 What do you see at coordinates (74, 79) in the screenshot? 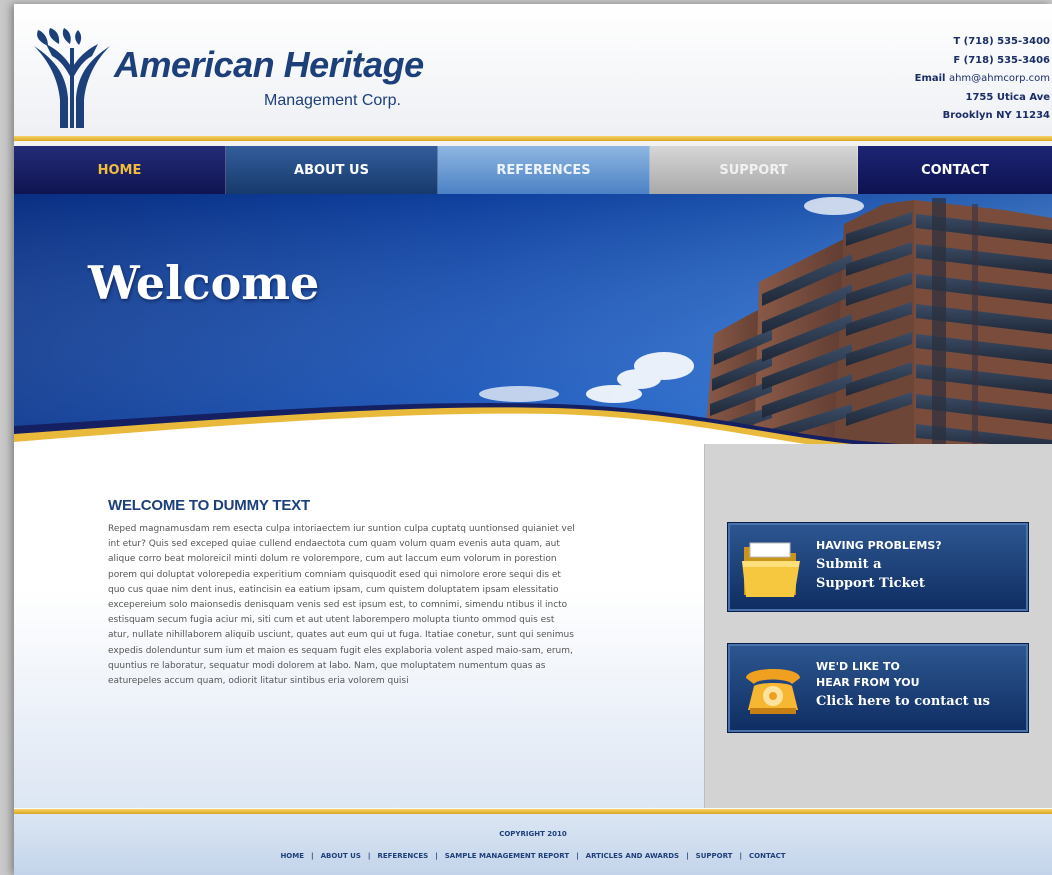
I see `logo-icon` at bounding box center [74, 79].